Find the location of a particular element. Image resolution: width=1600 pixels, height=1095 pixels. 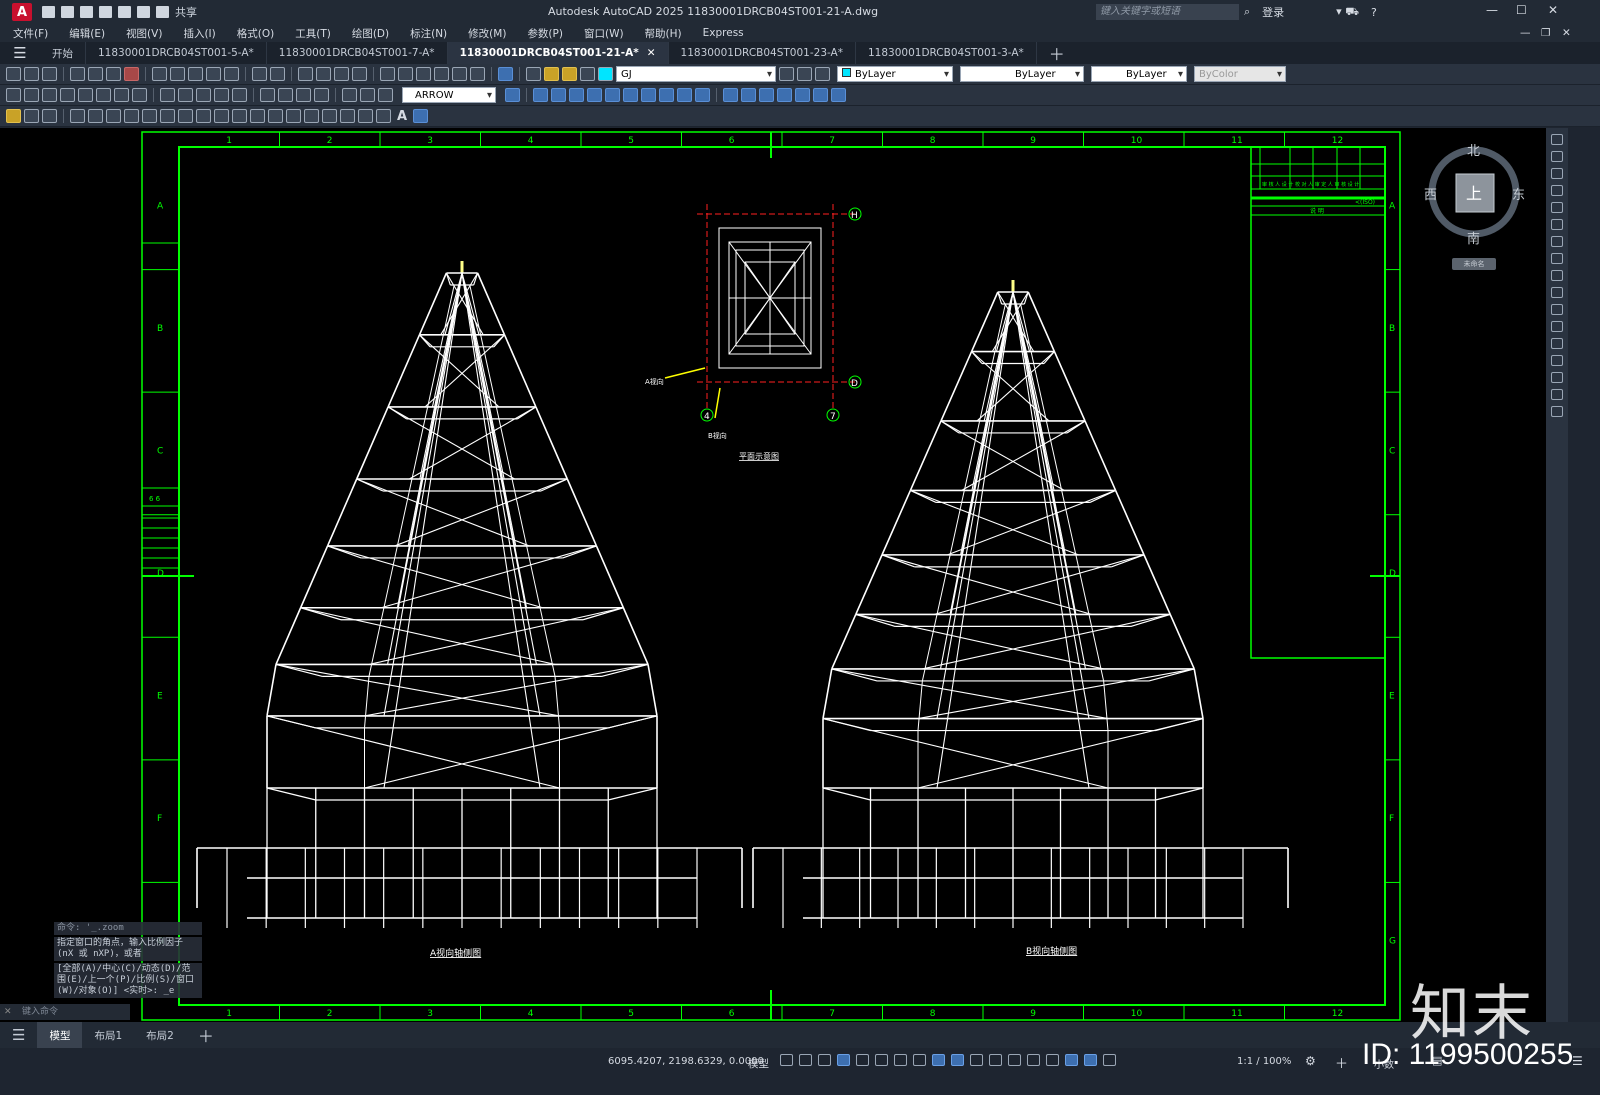

search-input: 键入关键字或短语 is located at coordinates (1167, 12).